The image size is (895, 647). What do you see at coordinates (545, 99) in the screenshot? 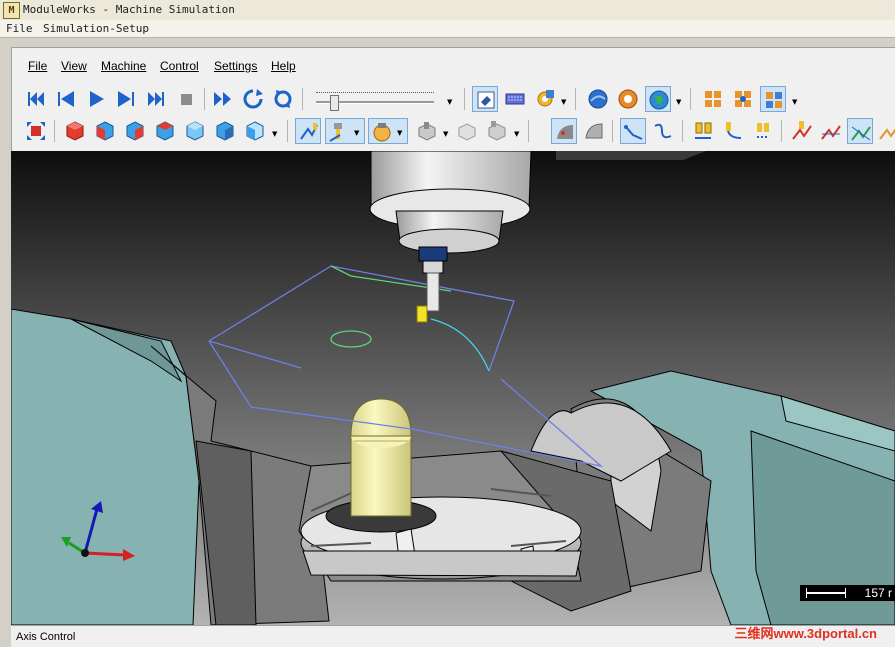
I see `settings-gear-icon` at bounding box center [545, 99].